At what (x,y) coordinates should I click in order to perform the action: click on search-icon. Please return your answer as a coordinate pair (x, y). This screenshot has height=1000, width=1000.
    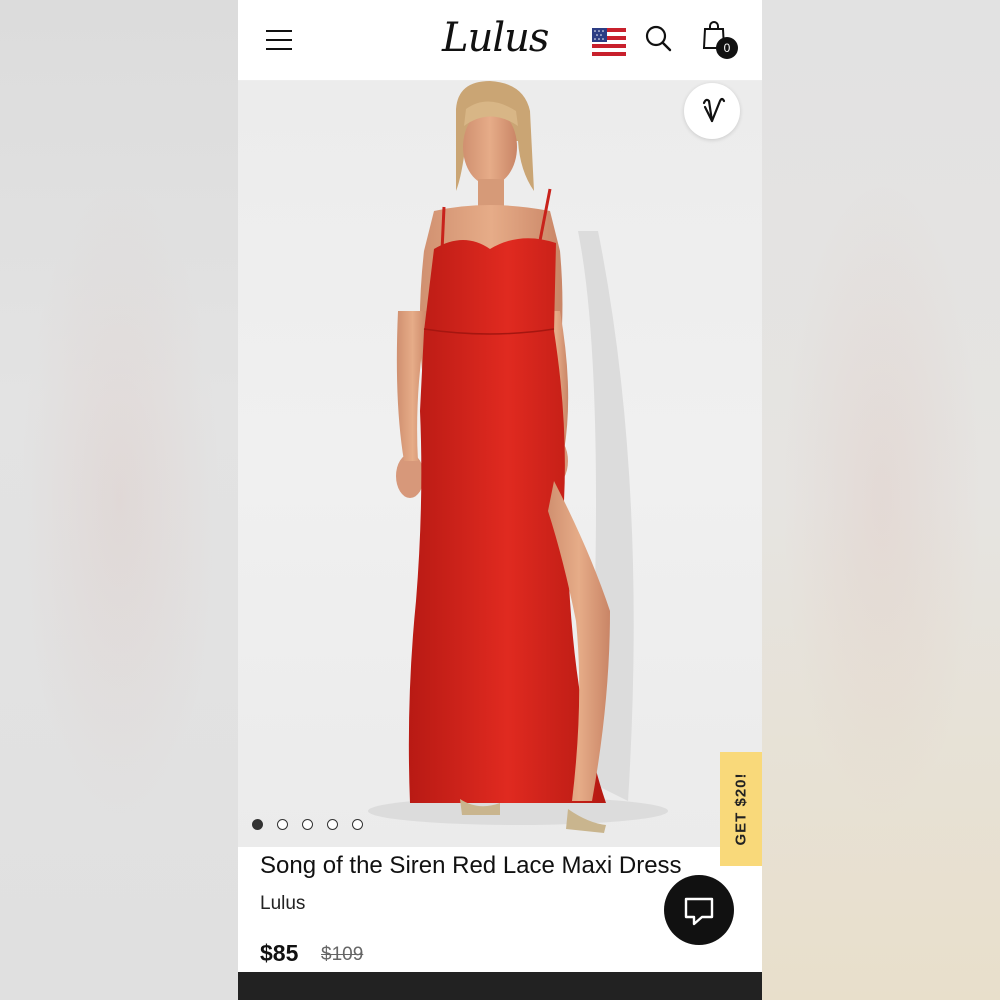
    Looking at the image, I should click on (659, 39).